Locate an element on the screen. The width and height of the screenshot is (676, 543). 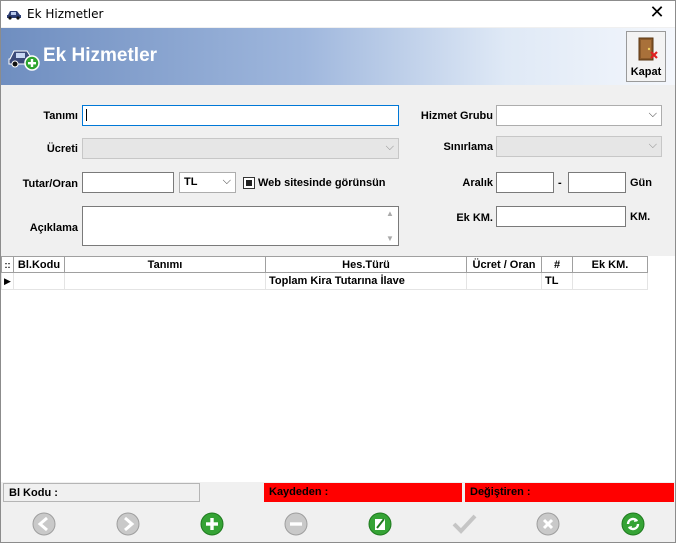
web-checkbox-label: Web sitesinde görünsün is located at coordinates (322, 183).